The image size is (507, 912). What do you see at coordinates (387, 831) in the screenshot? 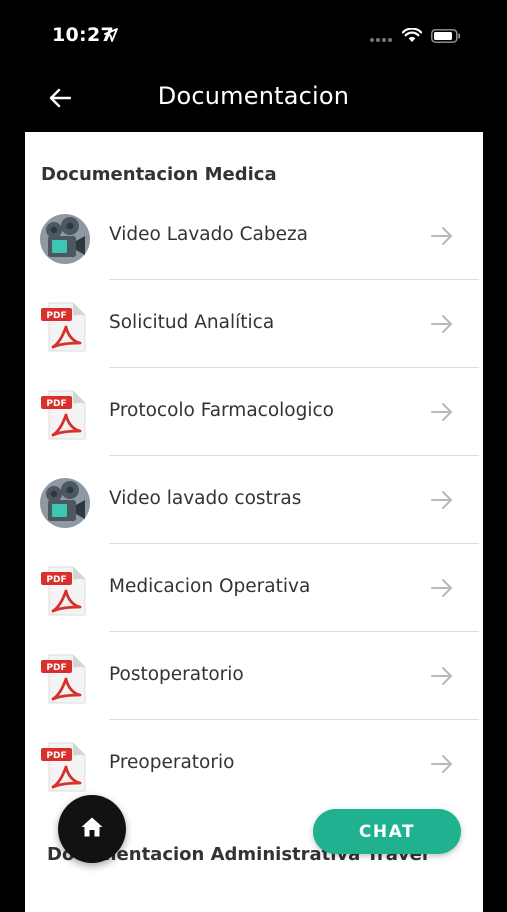
I see `chat-button: CHAT` at bounding box center [387, 831].